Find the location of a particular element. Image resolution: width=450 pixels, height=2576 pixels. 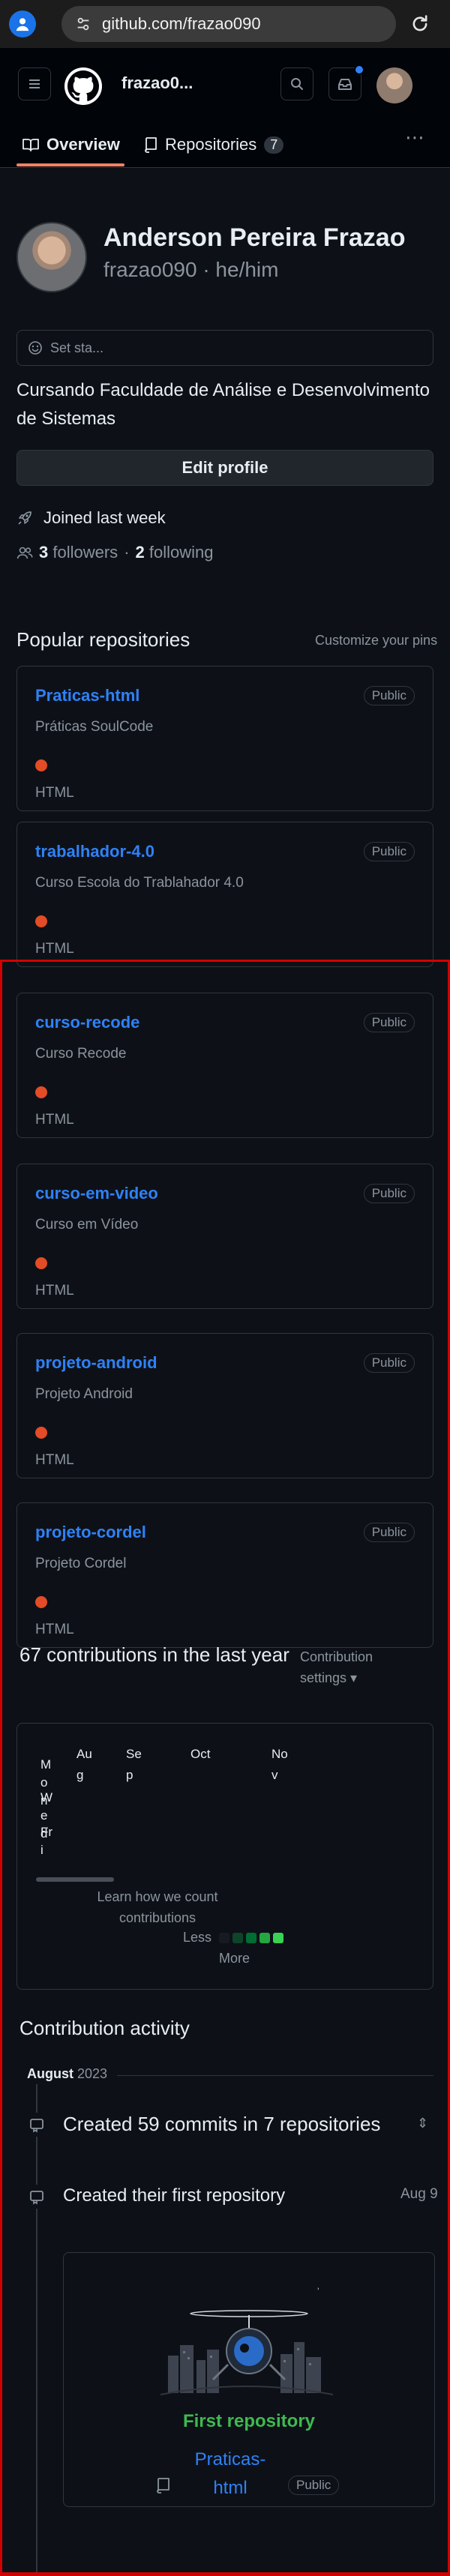

first-repository-link: Praticas-html is located at coordinates (230, 2474).